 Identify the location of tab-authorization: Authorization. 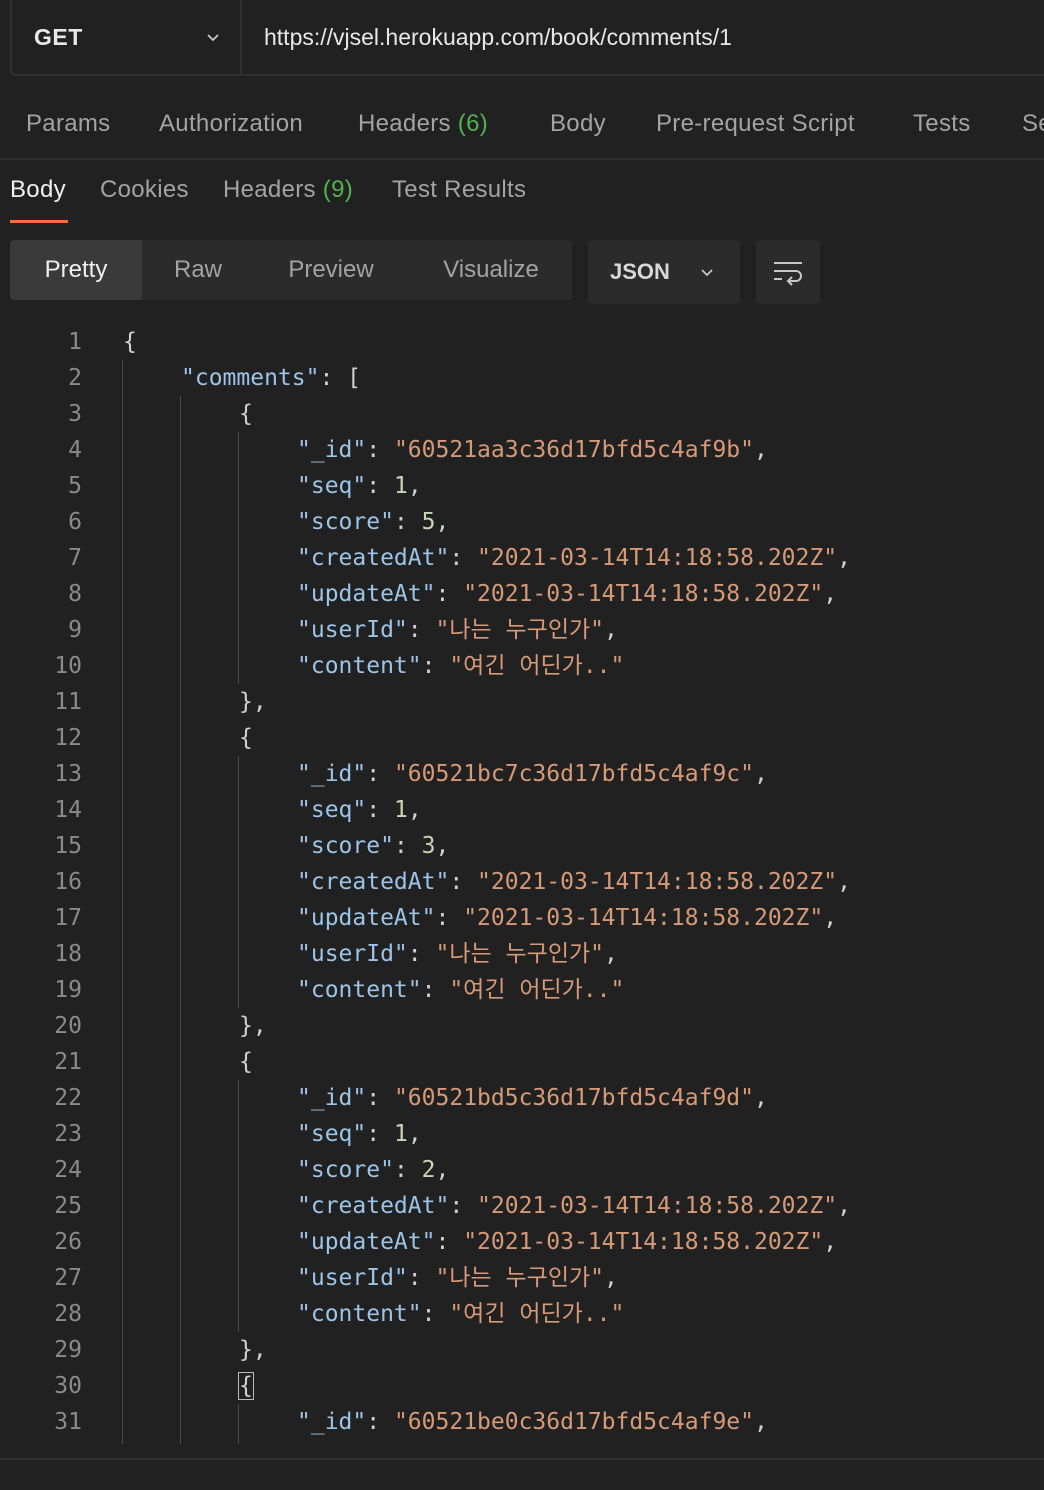
(231, 124).